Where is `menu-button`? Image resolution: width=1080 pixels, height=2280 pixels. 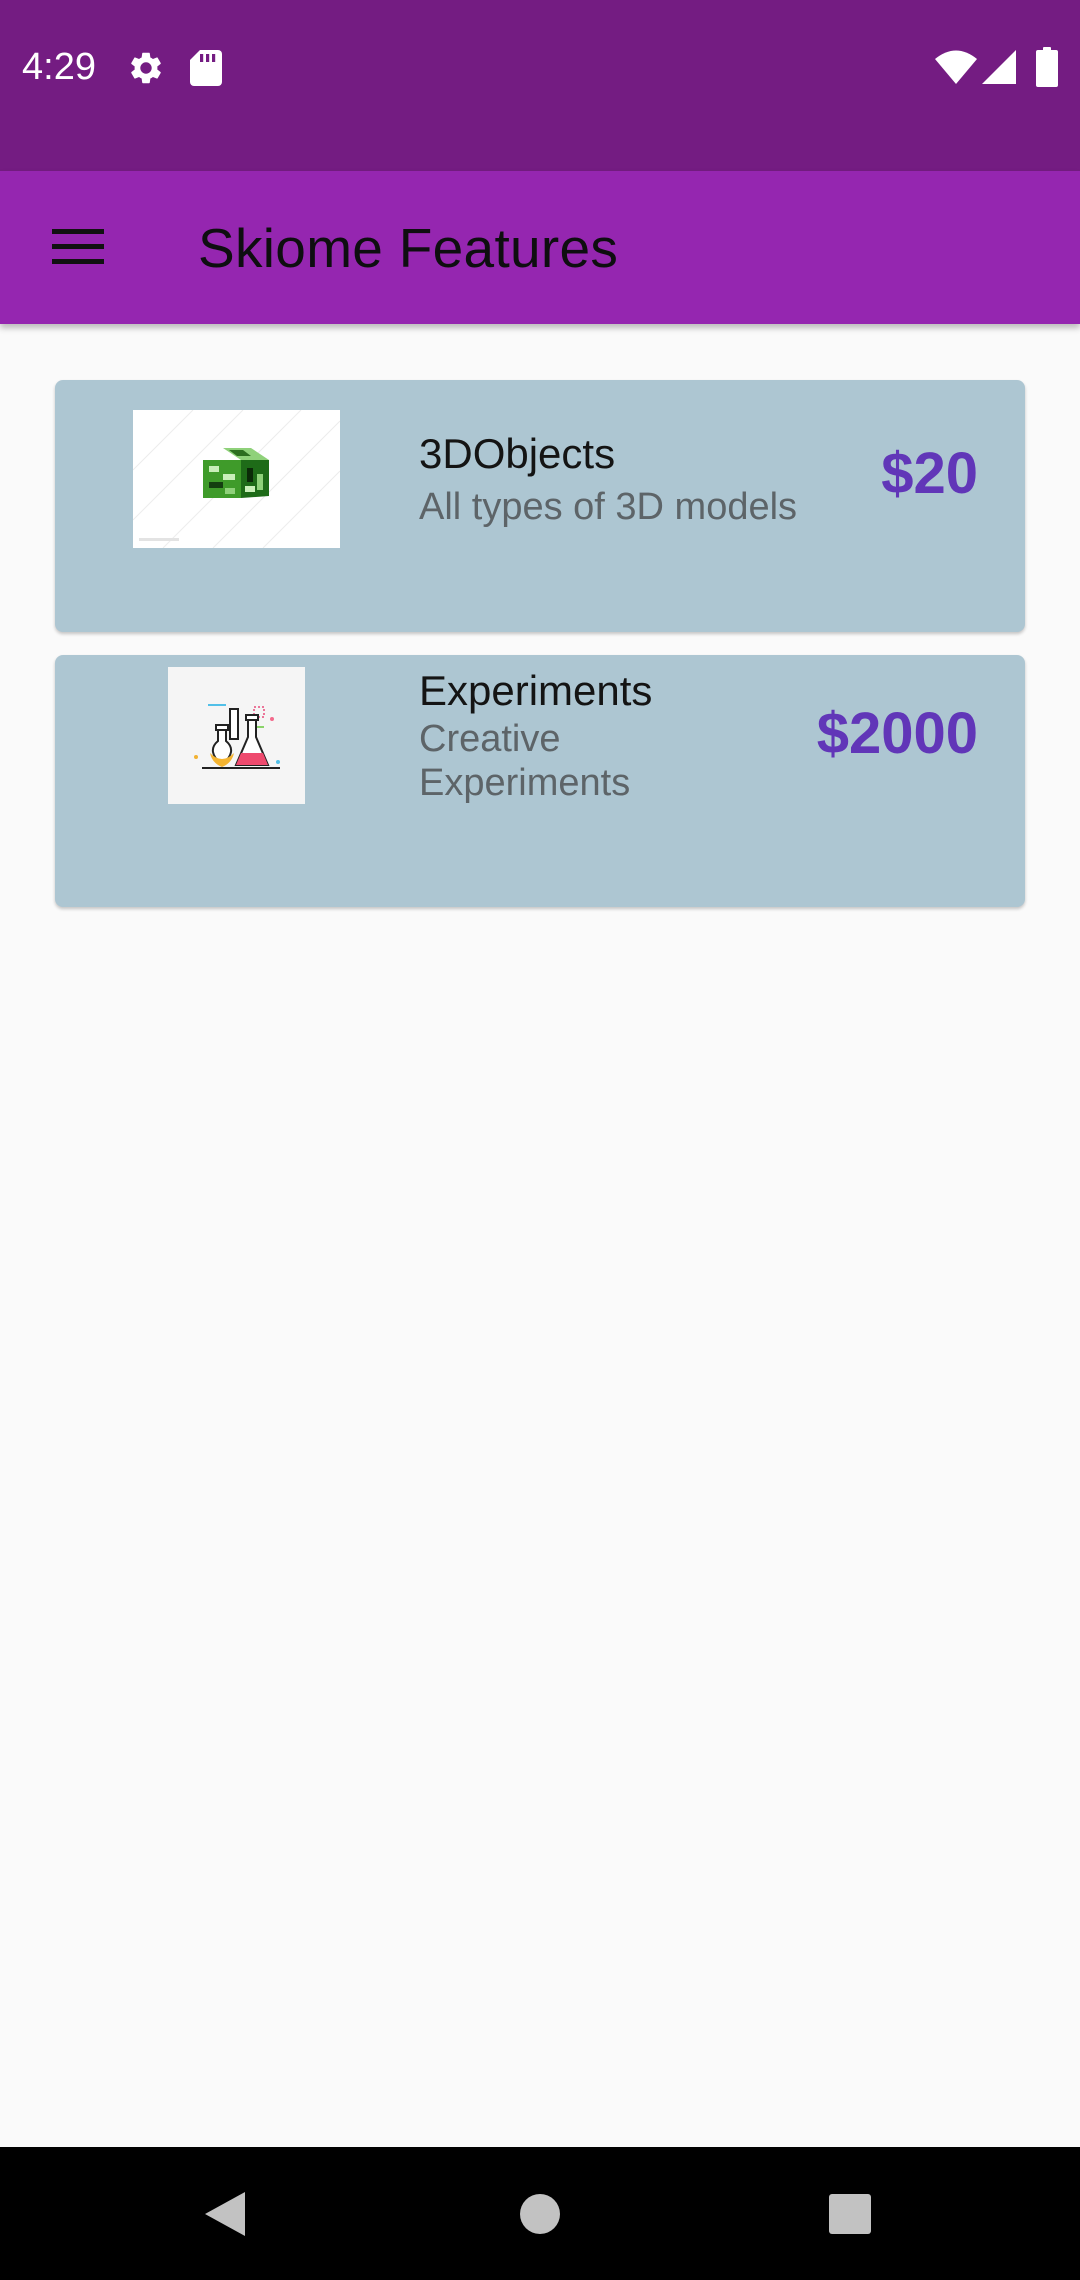 menu-button is located at coordinates (77, 248).